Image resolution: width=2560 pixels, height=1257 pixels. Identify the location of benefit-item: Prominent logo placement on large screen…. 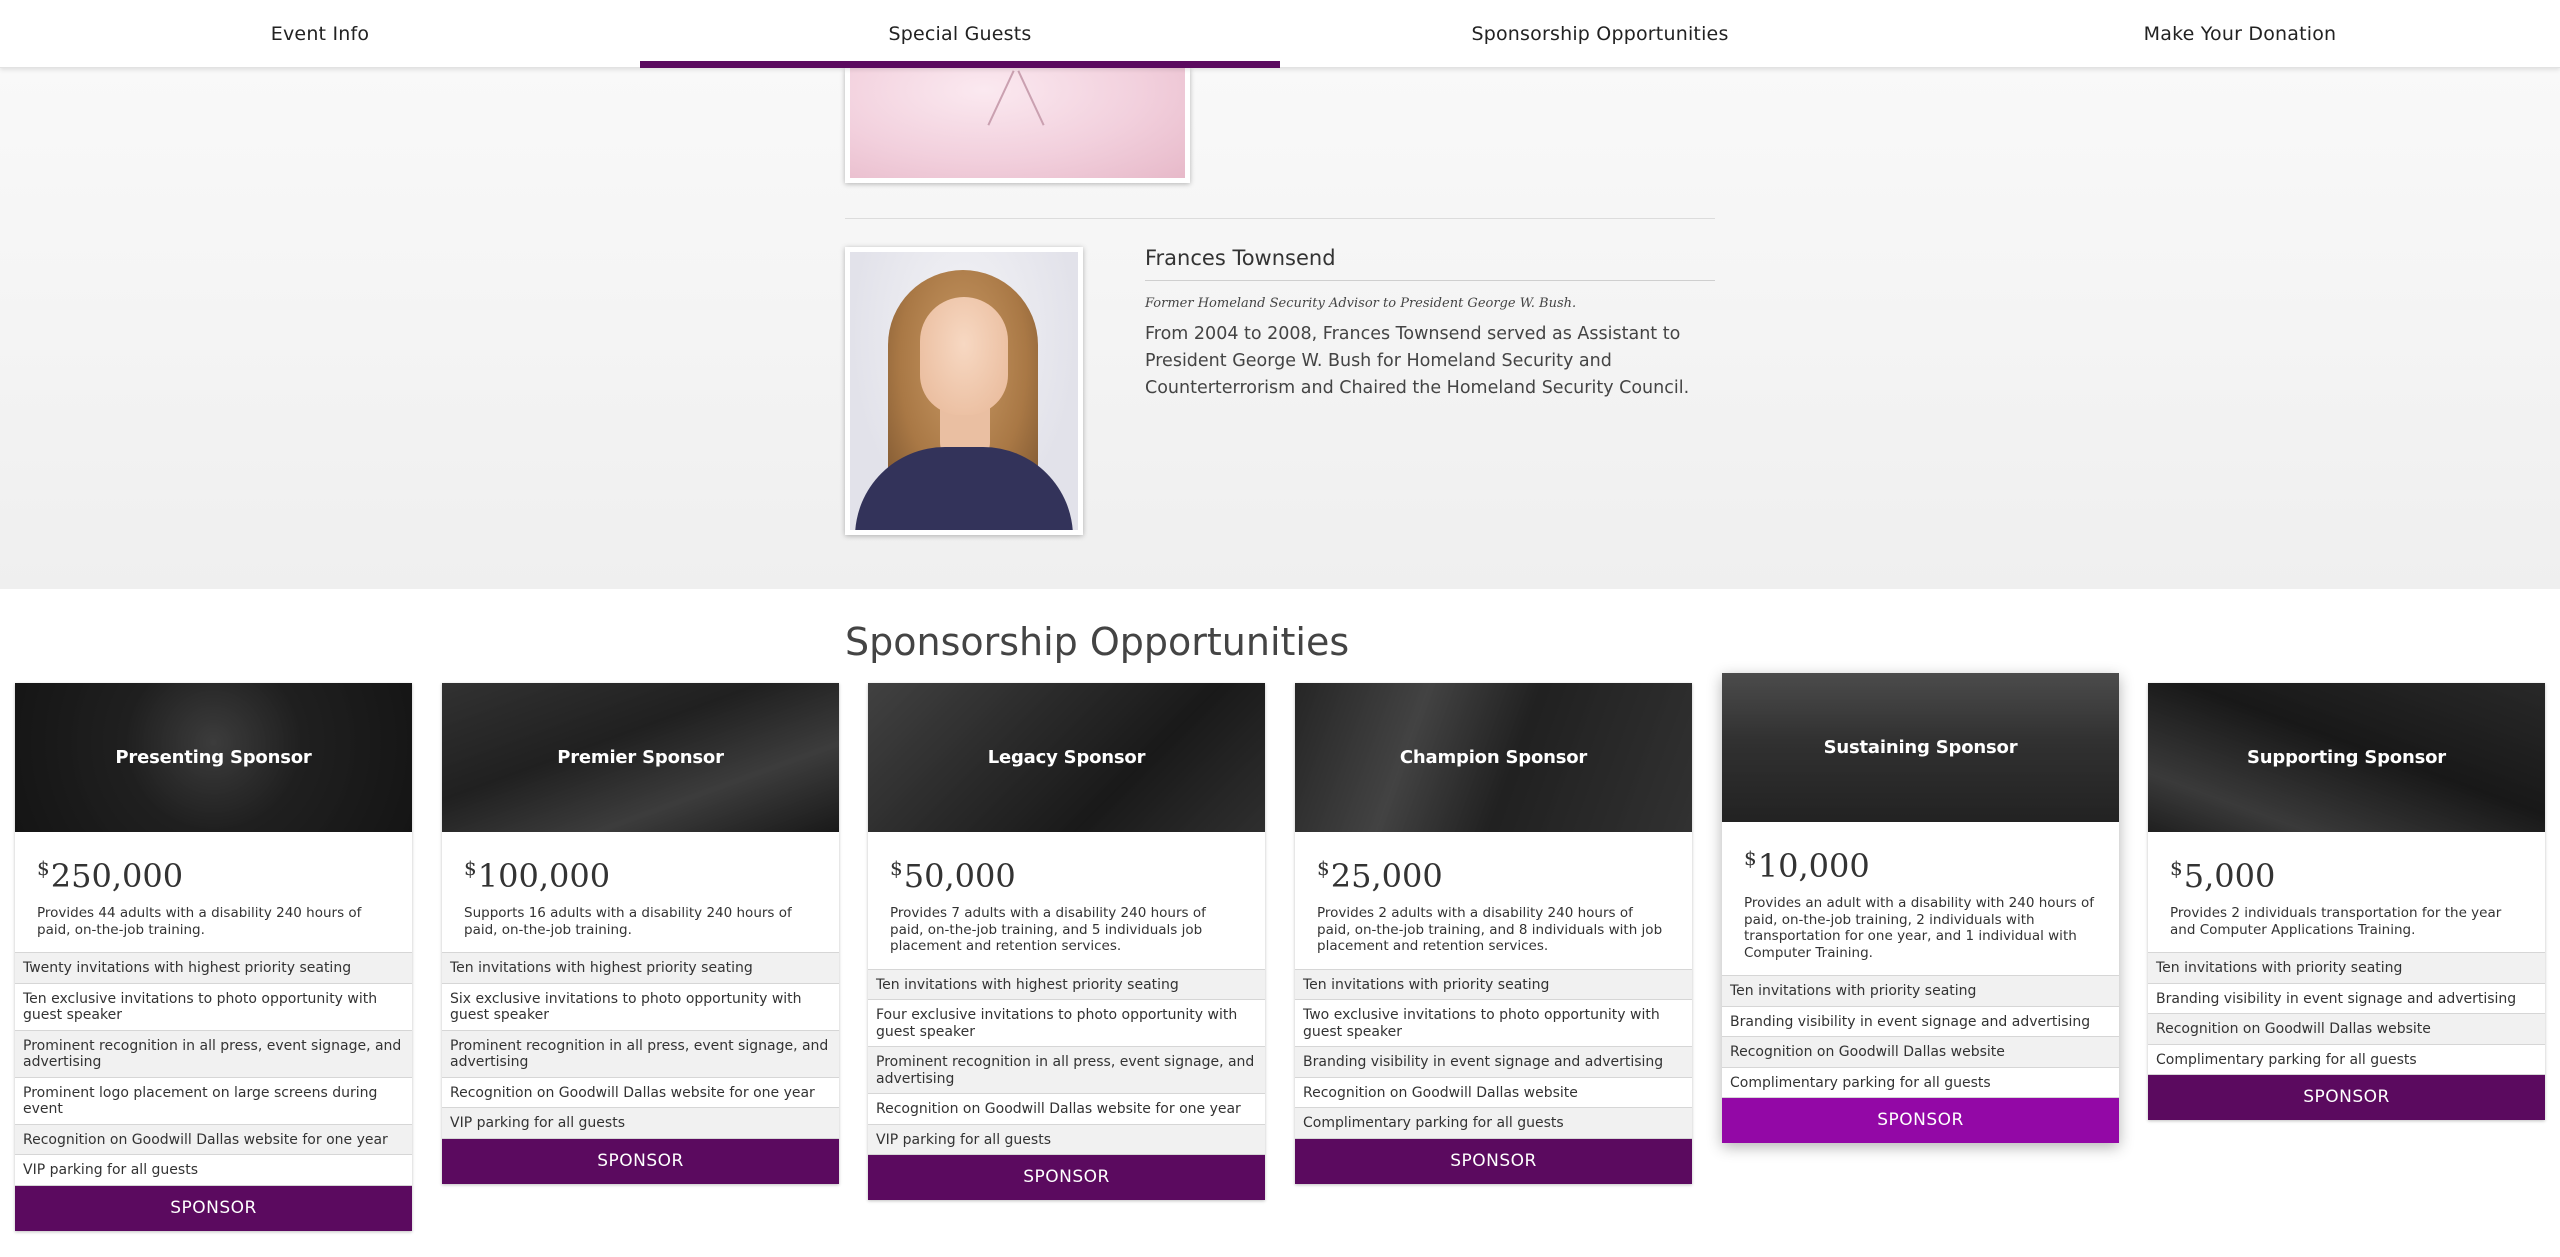
(213, 1101).